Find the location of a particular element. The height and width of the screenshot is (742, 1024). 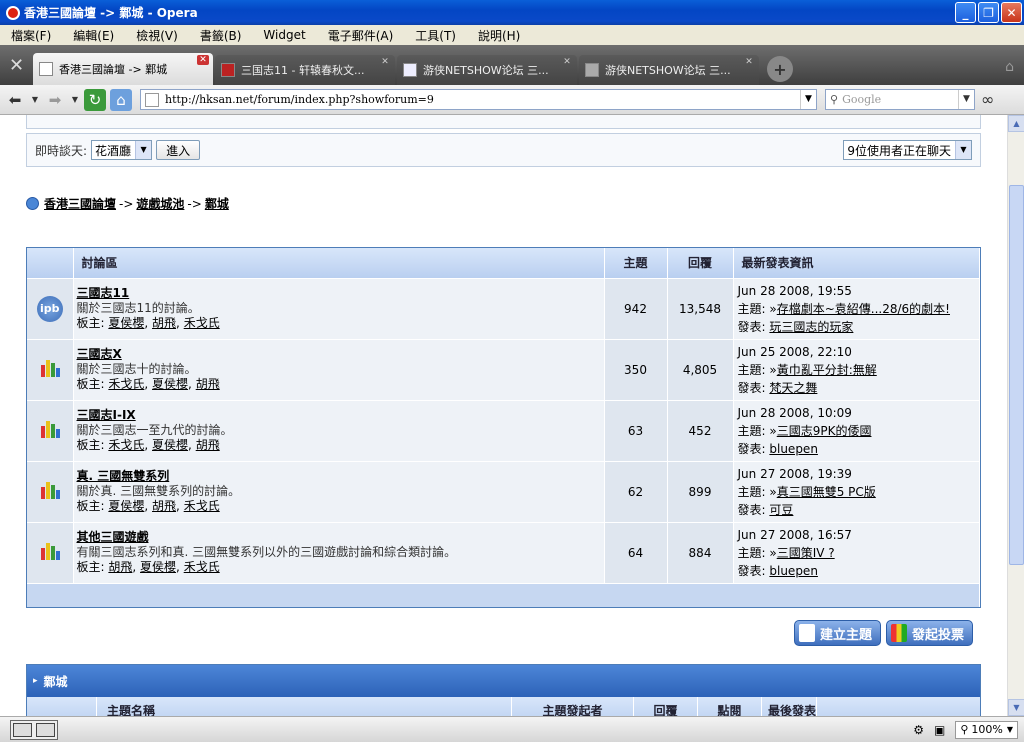

forum-description: 關於三國志一至九代的討論。 is located at coordinates (154, 430).